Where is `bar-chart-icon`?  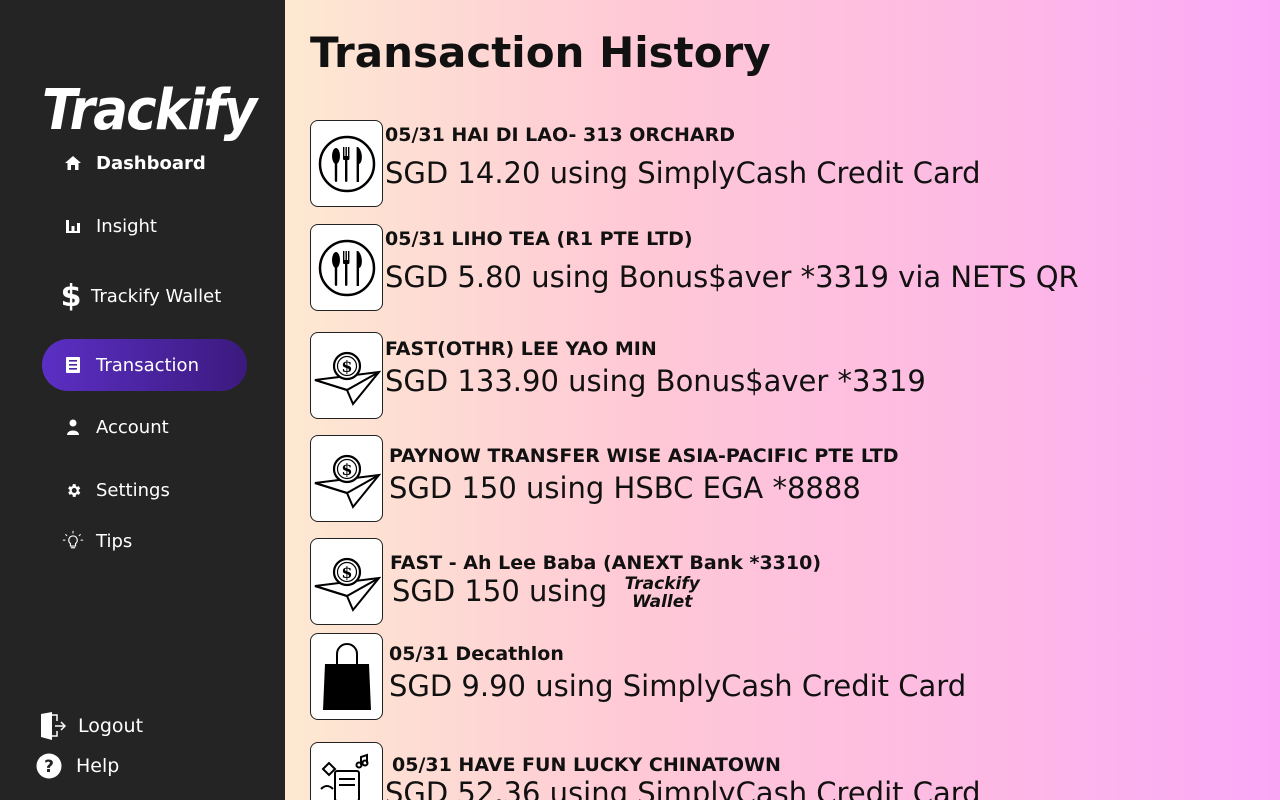
bar-chart-icon is located at coordinates (73, 226).